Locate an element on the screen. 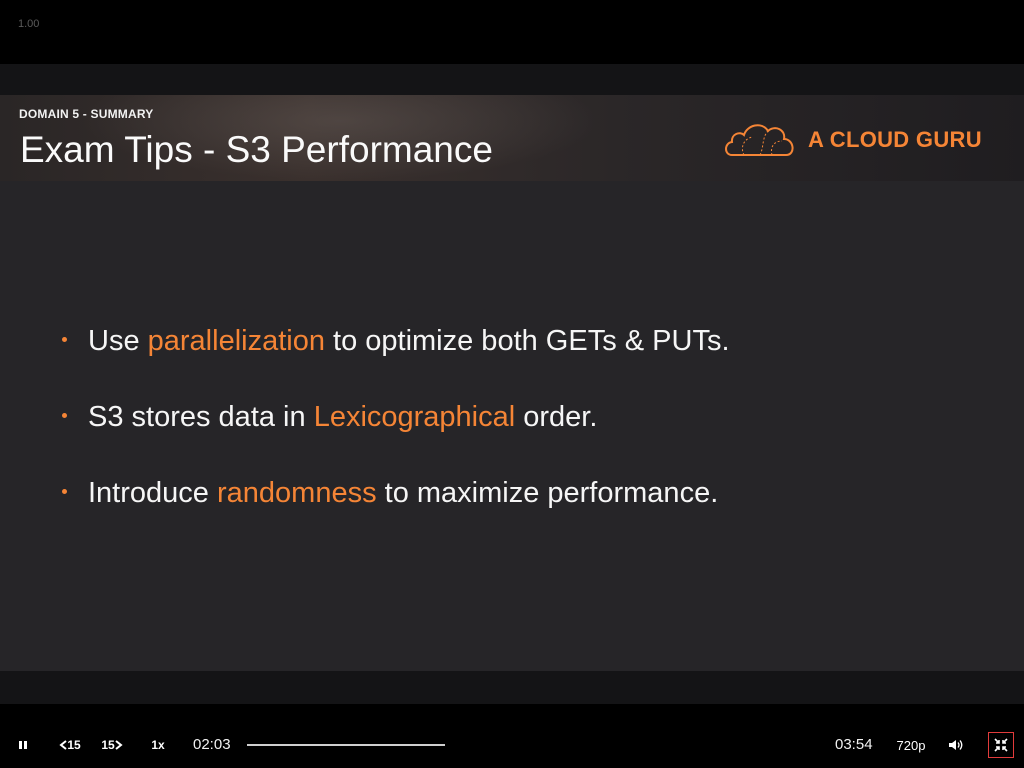 The height and width of the screenshot is (768, 1024). acloudguru-logo: A CLOUD GURU is located at coordinates (862, 139).